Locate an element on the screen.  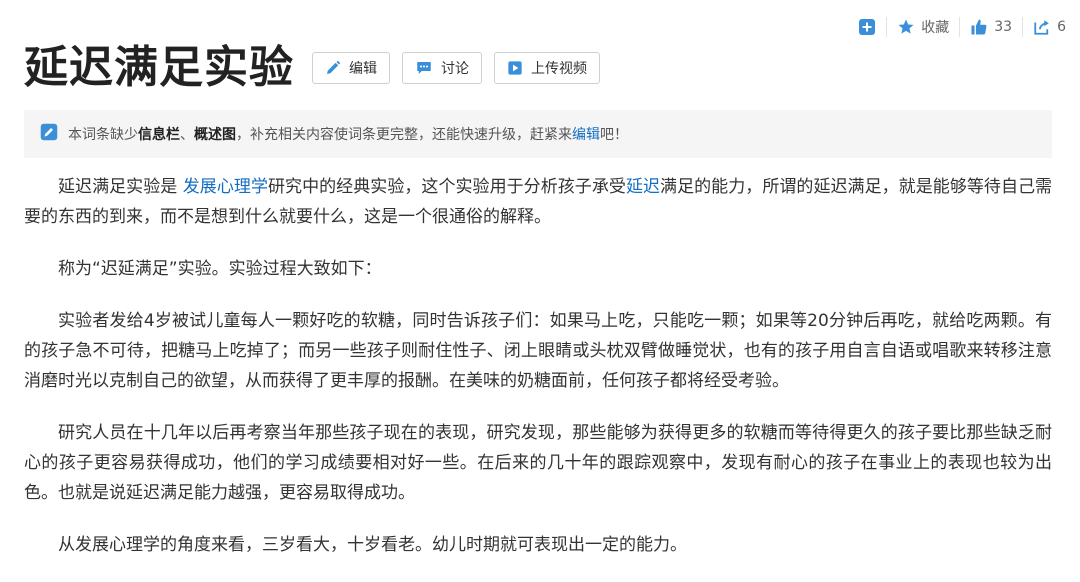
discuss-button: 讨论 is located at coordinates (442, 68).